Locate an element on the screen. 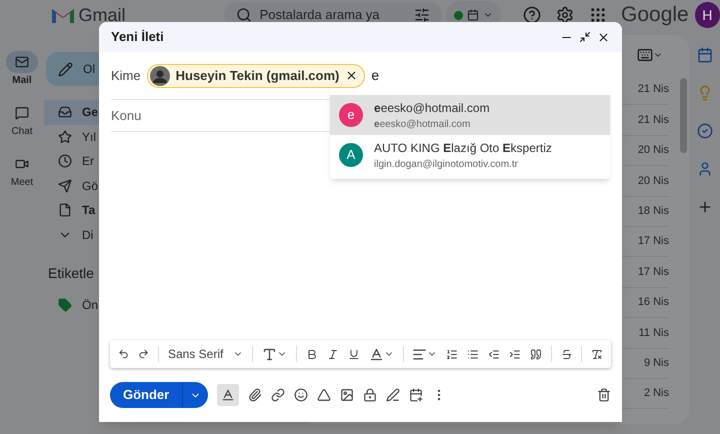 The width and height of the screenshot is (720, 434). google-wordmark: Google is located at coordinates (655, 15).